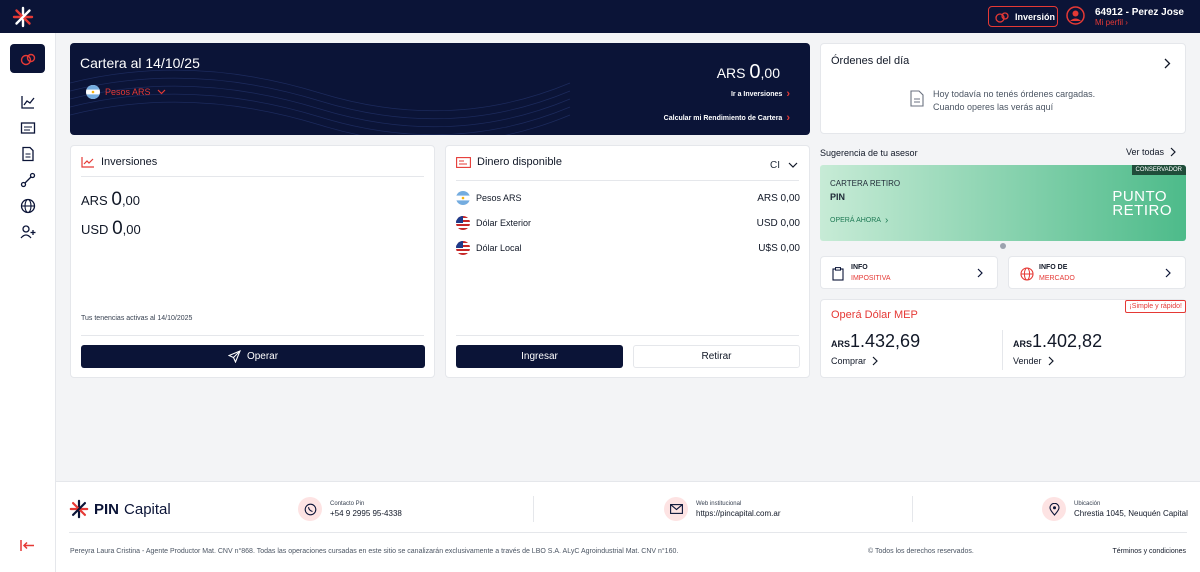  Describe the element at coordinates (27, 127) in the screenshot. I see `sidebar-item-accounts` at that location.